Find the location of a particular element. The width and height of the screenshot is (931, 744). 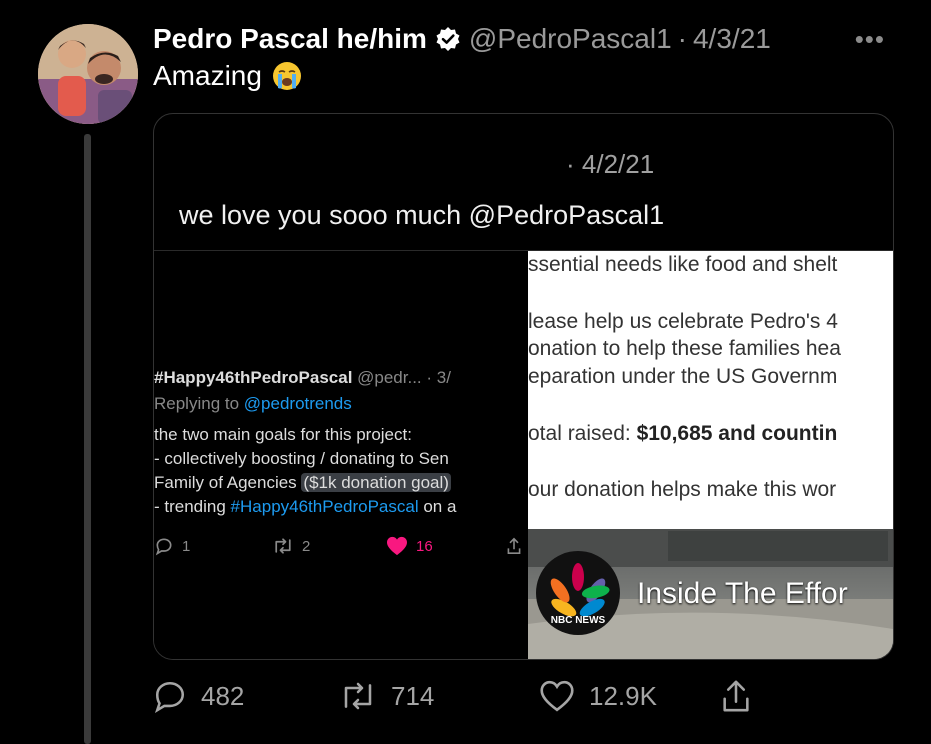

share-button is located at coordinates (743, 696).